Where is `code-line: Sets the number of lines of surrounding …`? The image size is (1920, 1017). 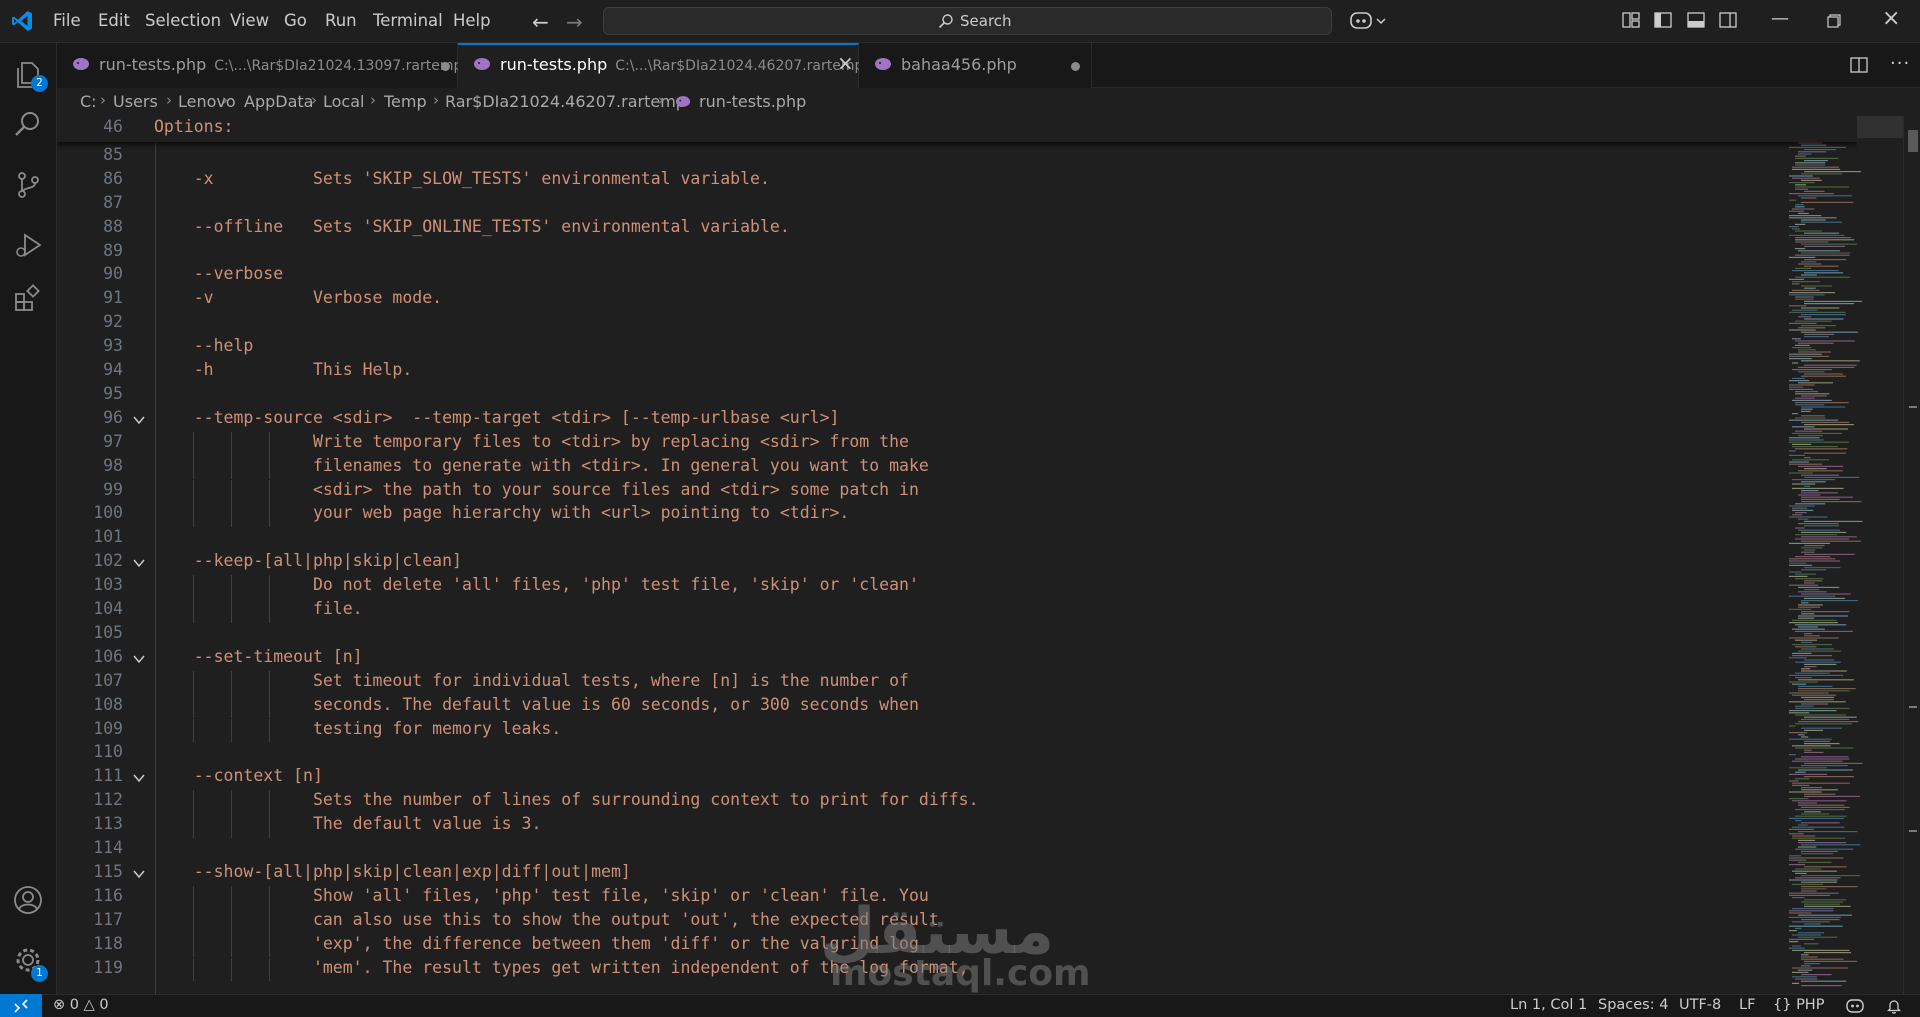 code-line: Sets the number of lines of surrounding … is located at coordinates (566, 799).